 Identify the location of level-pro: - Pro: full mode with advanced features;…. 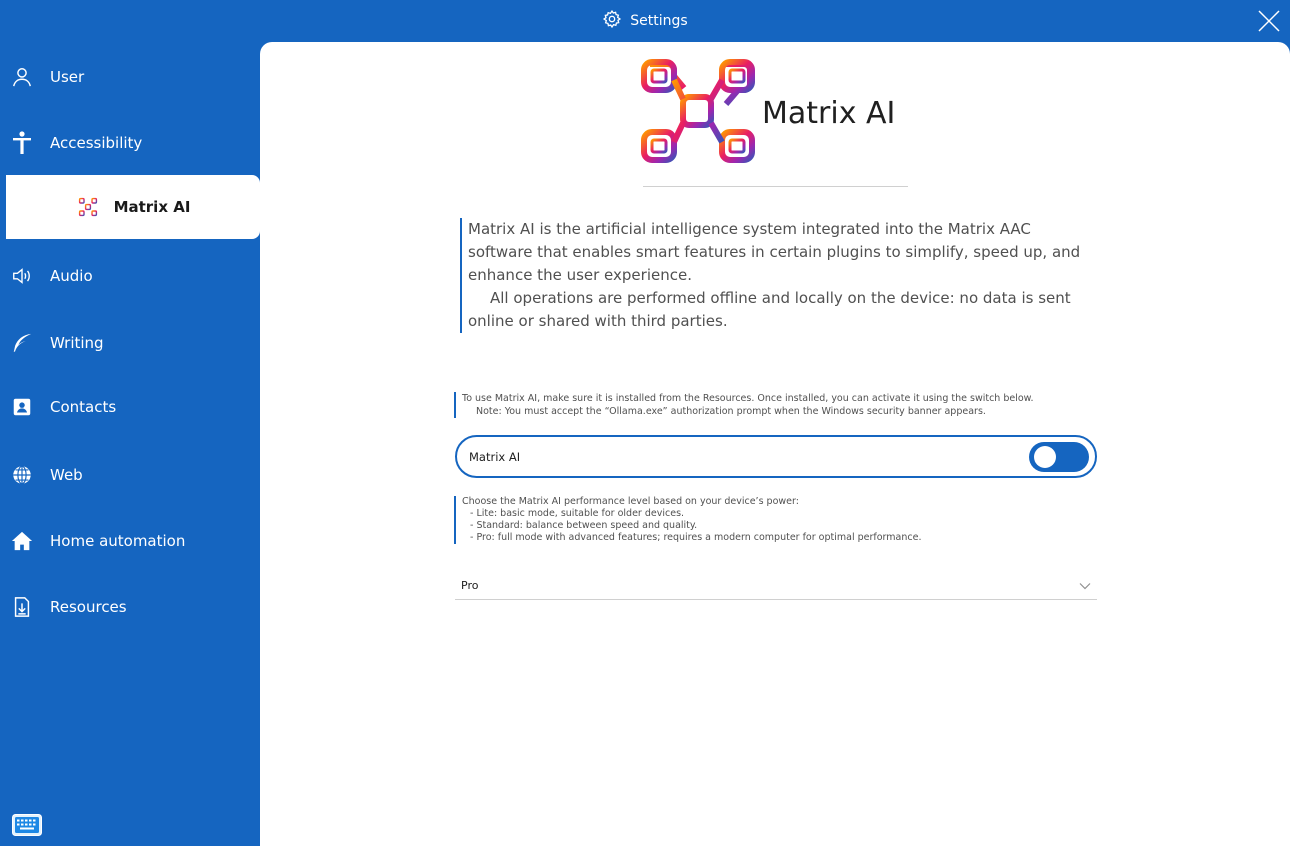
(696, 537).